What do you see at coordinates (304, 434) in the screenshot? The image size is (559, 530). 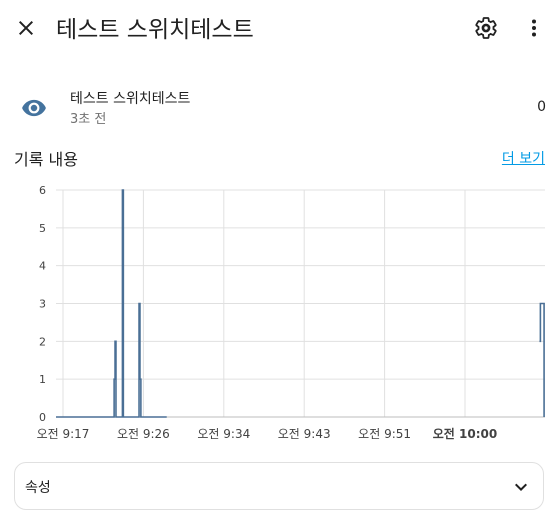 I see `x-tick-label: 오전 9:43` at bounding box center [304, 434].